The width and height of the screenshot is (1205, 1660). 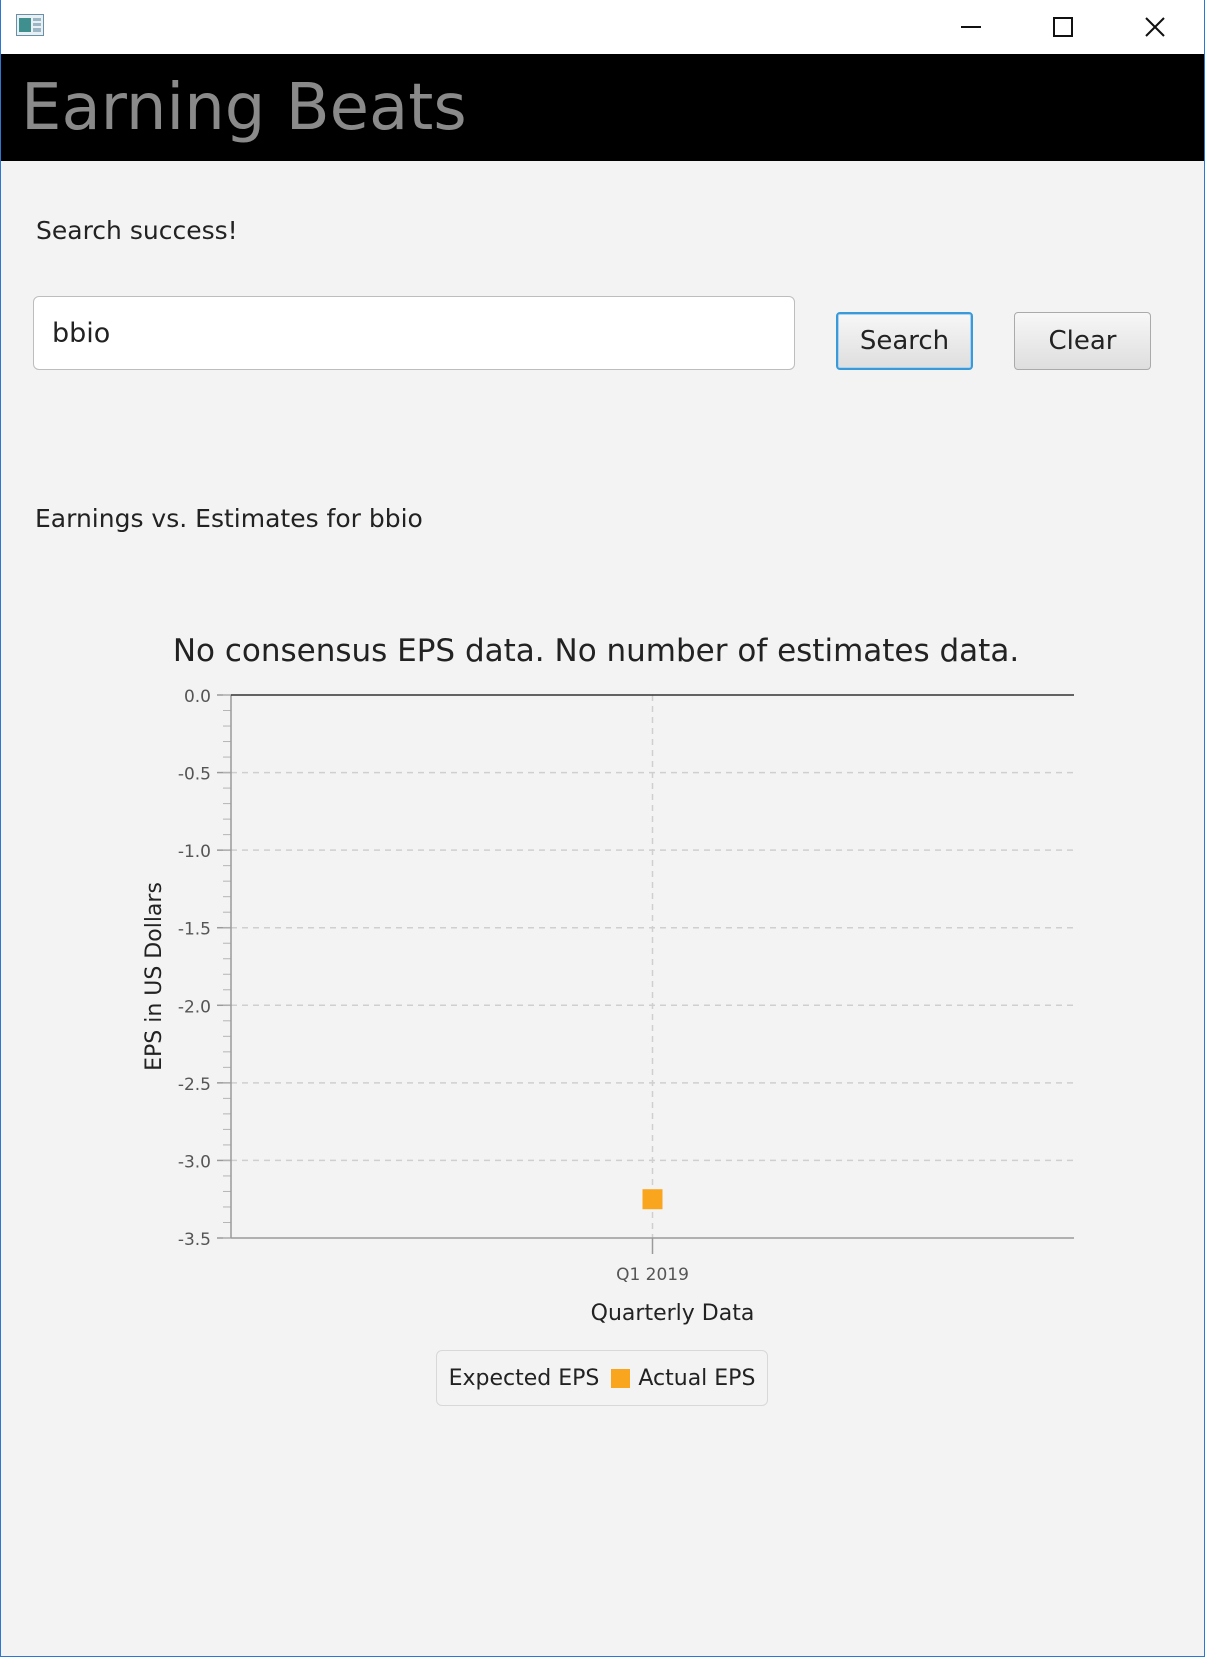 What do you see at coordinates (621, 1378) in the screenshot?
I see `legend-swatch-actual` at bounding box center [621, 1378].